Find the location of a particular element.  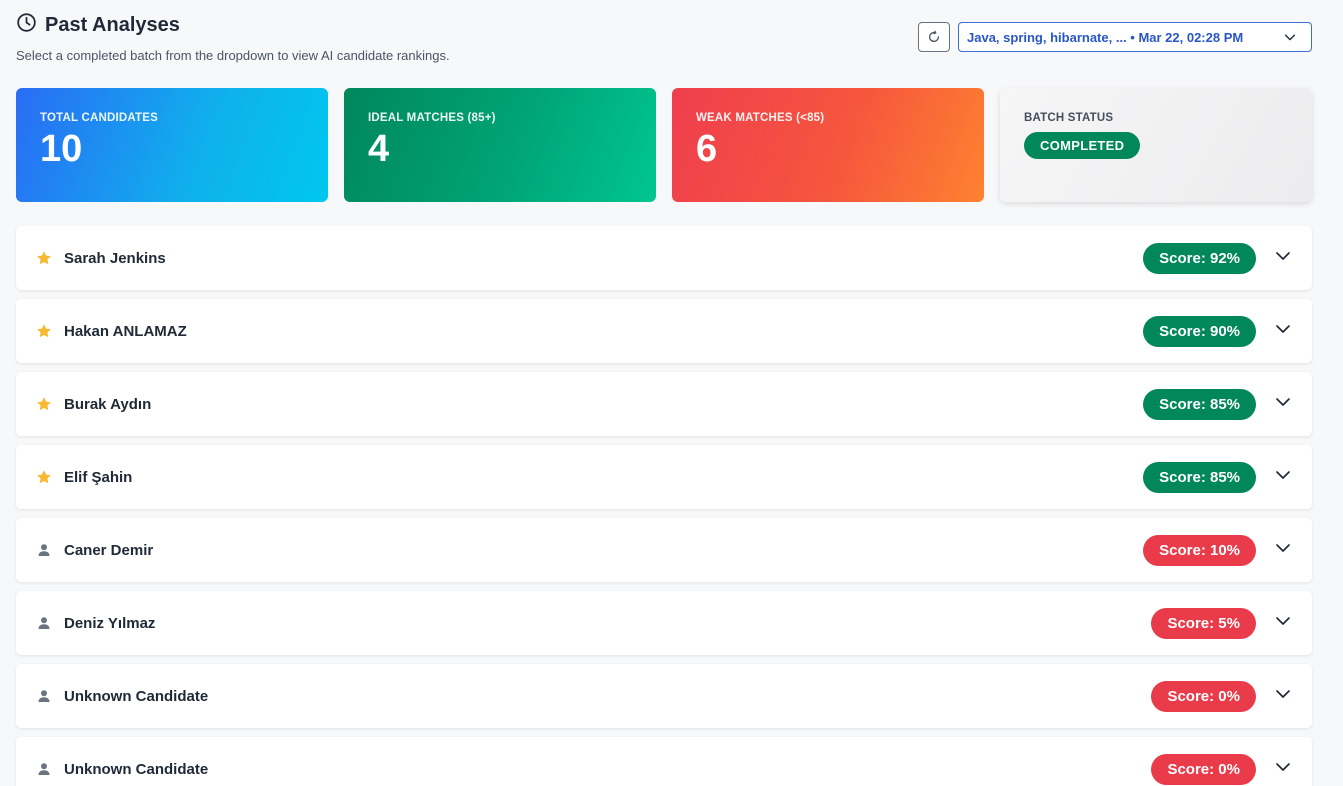

candidate-row: Caner Demir Score: 10% is located at coordinates (664, 550).